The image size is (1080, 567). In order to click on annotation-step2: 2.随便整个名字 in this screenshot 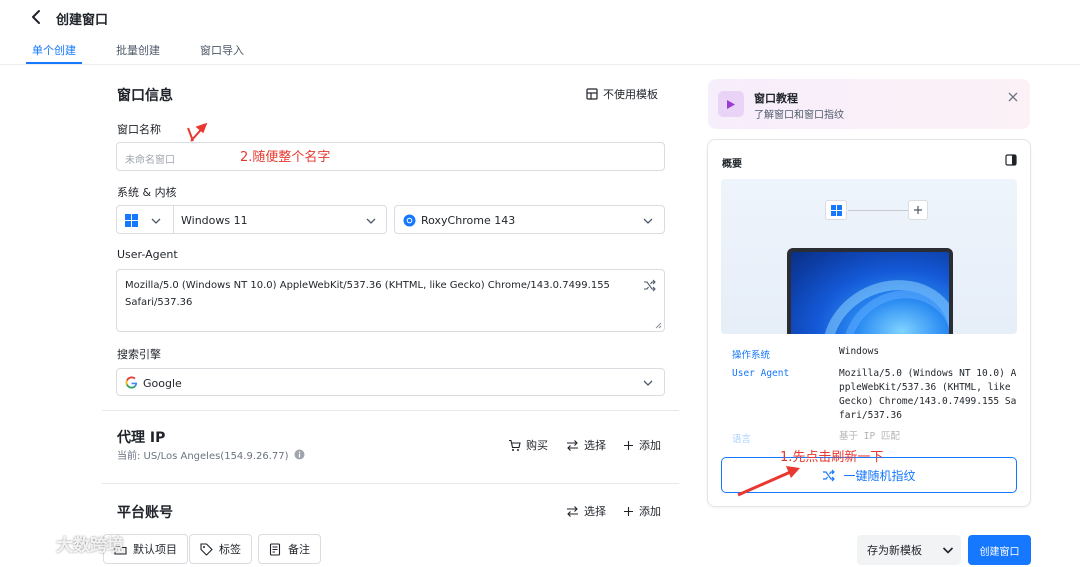, I will do `click(285, 157)`.